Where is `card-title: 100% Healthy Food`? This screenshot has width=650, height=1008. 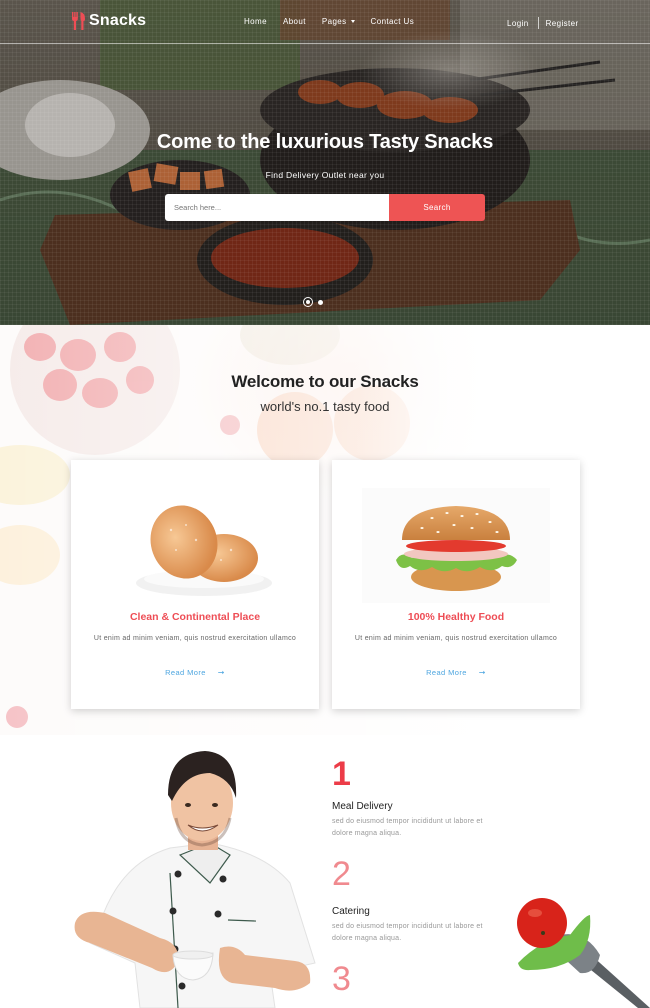 card-title: 100% Healthy Food is located at coordinates (456, 617).